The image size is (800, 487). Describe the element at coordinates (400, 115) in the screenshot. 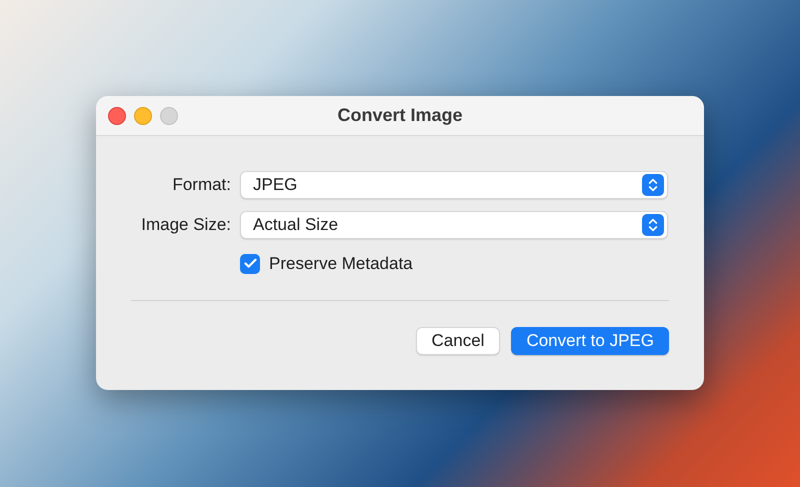

I see `window-title: Convert Image` at that location.